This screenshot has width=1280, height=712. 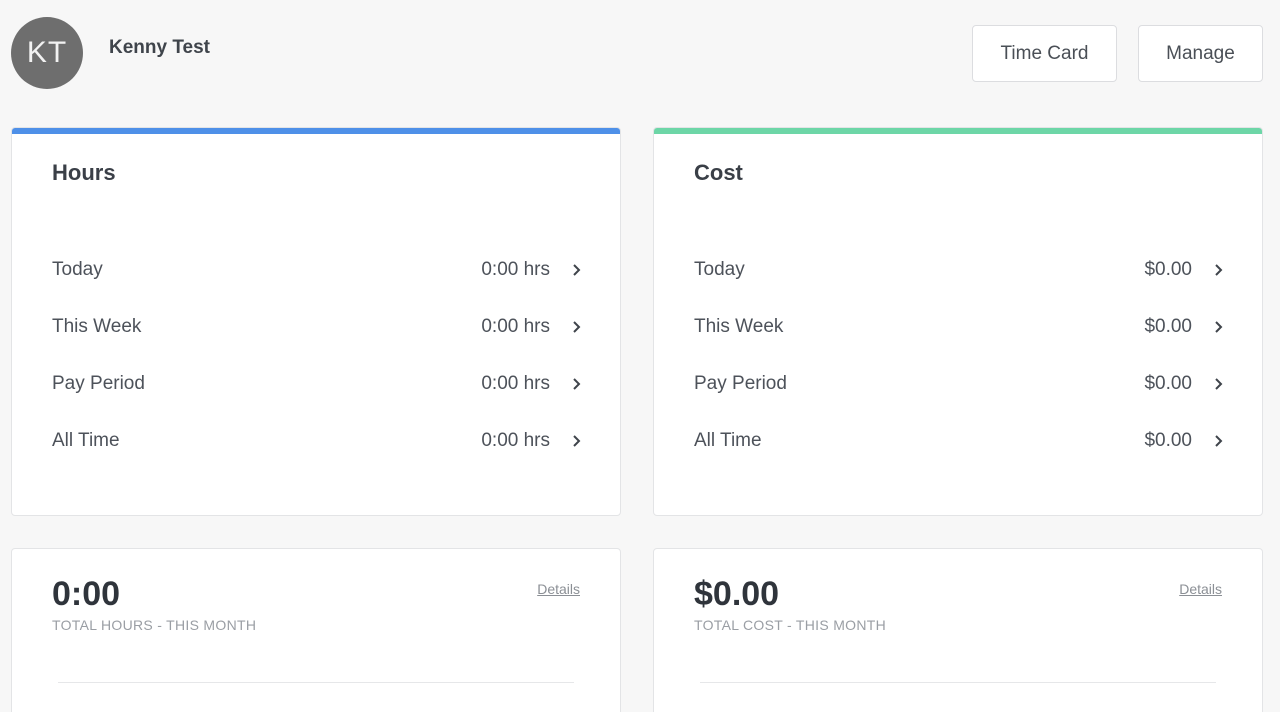 What do you see at coordinates (318, 383) in the screenshot?
I see `hours-row-pay-period: Pay Period 0:00 hrs` at bounding box center [318, 383].